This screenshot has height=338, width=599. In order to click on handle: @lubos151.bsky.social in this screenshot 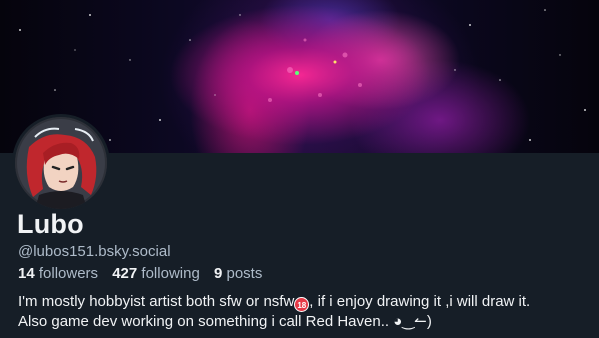, I will do `click(94, 251)`.